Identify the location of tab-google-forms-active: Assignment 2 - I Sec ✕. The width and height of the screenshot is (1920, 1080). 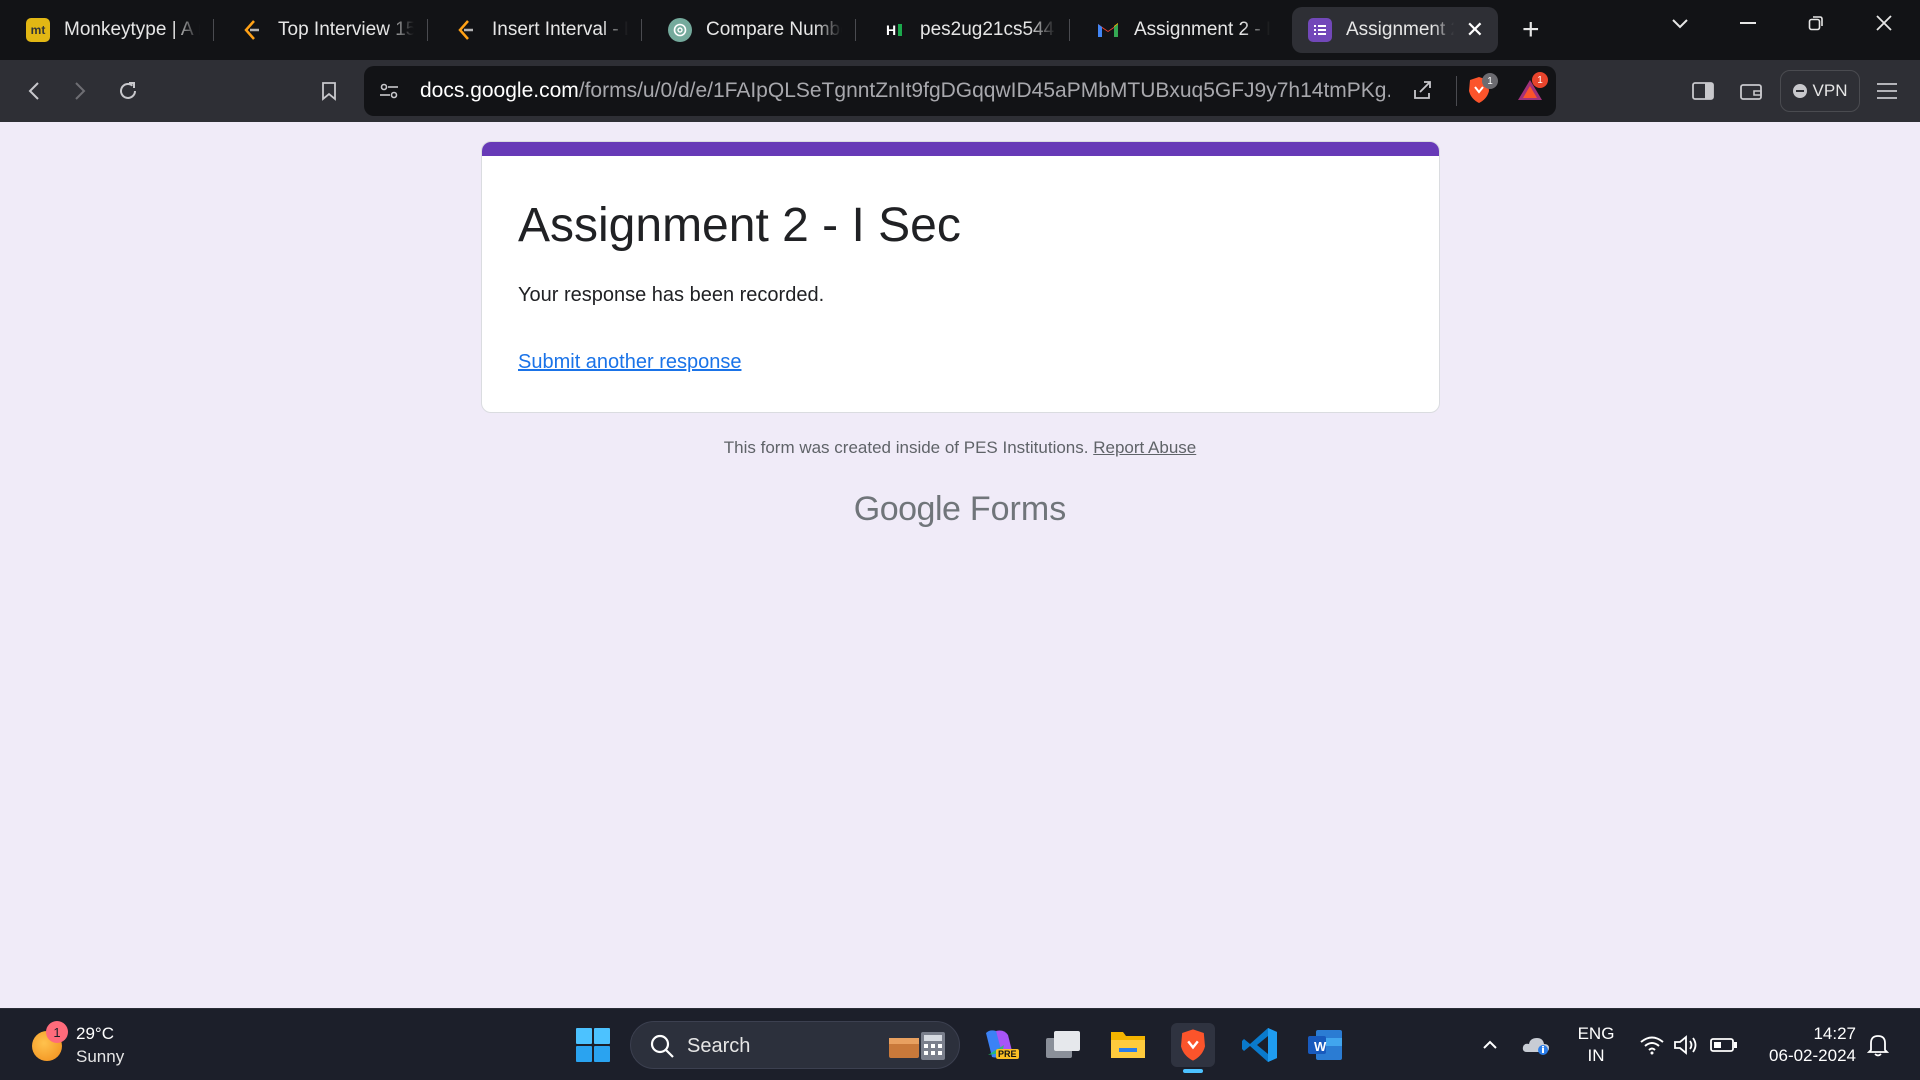
(1395, 30).